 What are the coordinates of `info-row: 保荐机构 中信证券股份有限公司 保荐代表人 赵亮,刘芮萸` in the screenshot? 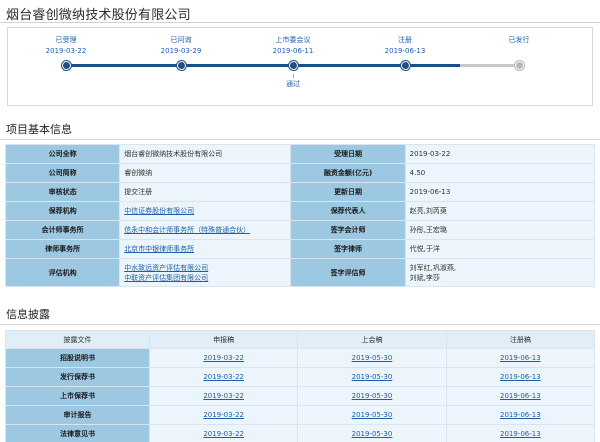 It's located at (300, 211).